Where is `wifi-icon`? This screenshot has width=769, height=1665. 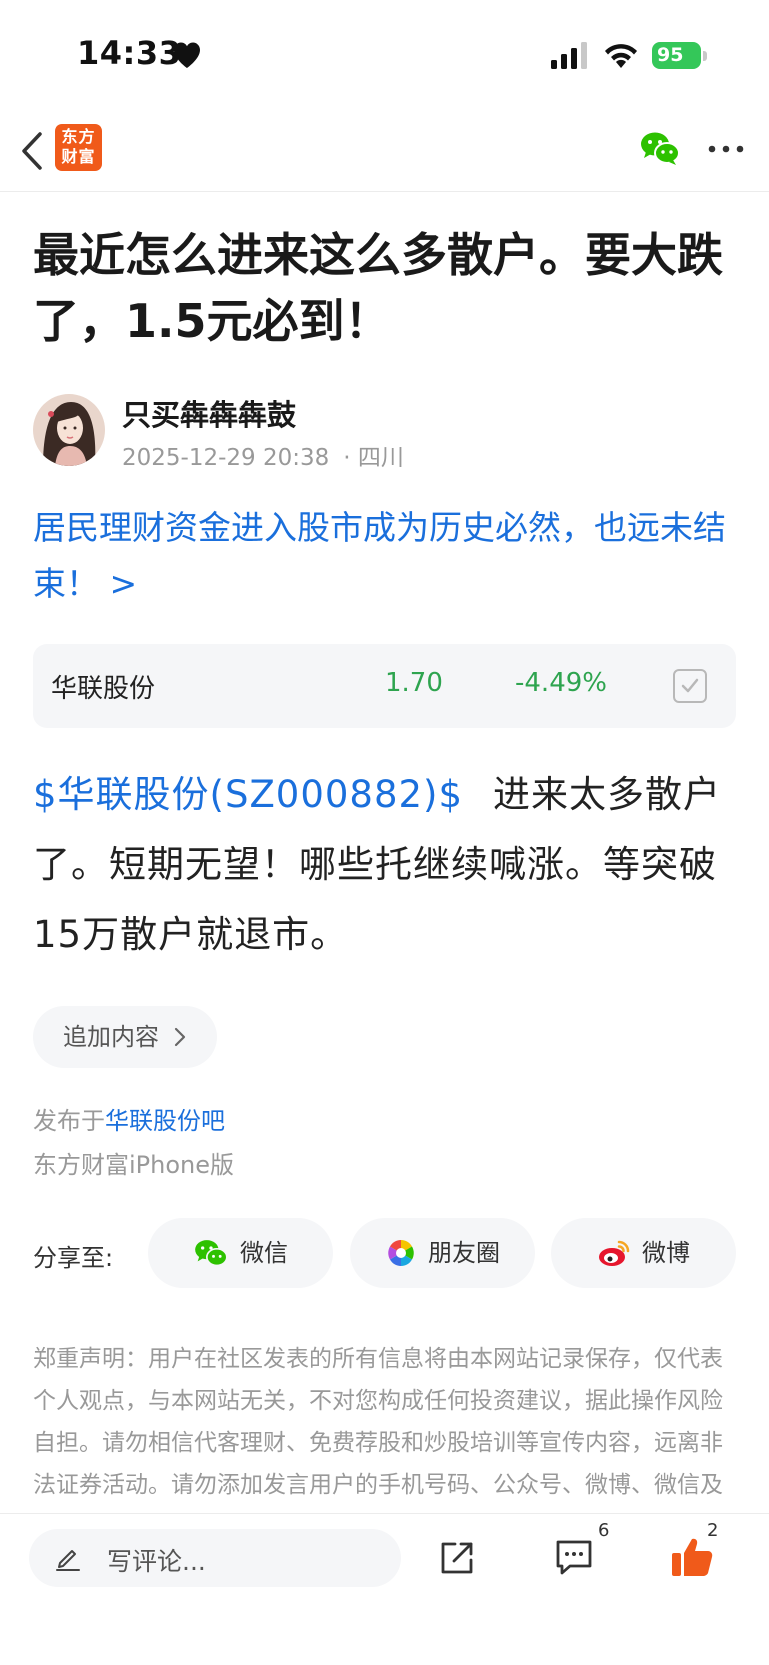 wifi-icon is located at coordinates (621, 56).